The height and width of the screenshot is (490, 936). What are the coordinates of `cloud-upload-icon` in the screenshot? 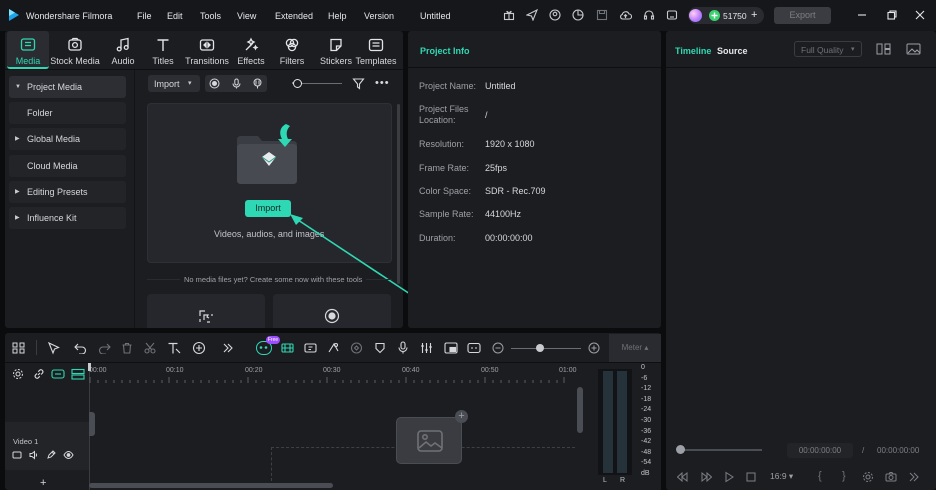 It's located at (625, 15).